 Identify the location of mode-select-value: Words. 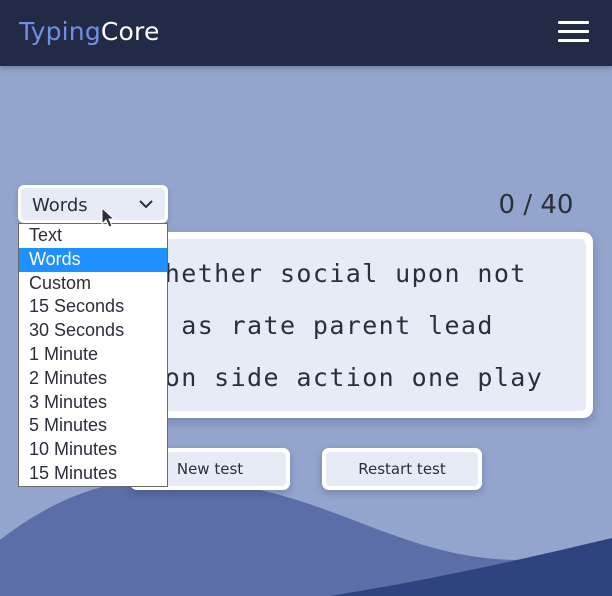
(60, 205).